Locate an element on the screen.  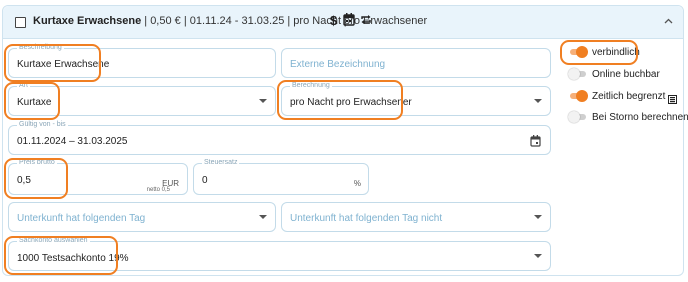
tag-nicht-placeholder: Unterkunft hat folgenden Tag nicht is located at coordinates (366, 218).